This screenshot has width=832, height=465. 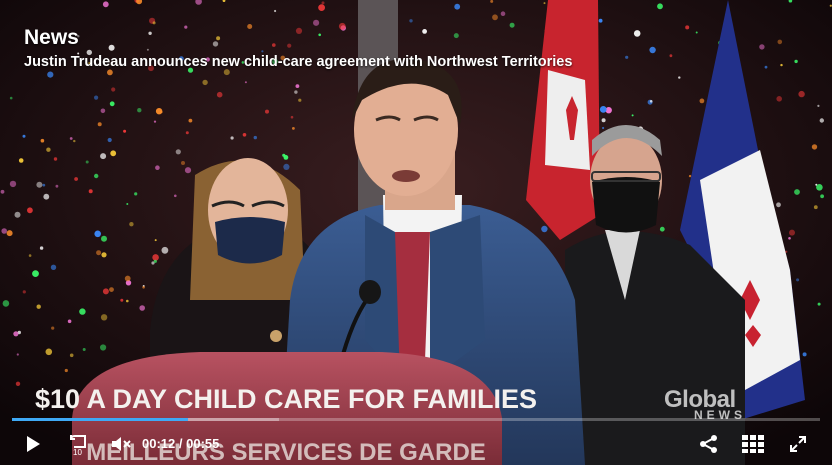 I want to click on control-bar: 10 00:12 / 00:55, so click(x=416, y=443).